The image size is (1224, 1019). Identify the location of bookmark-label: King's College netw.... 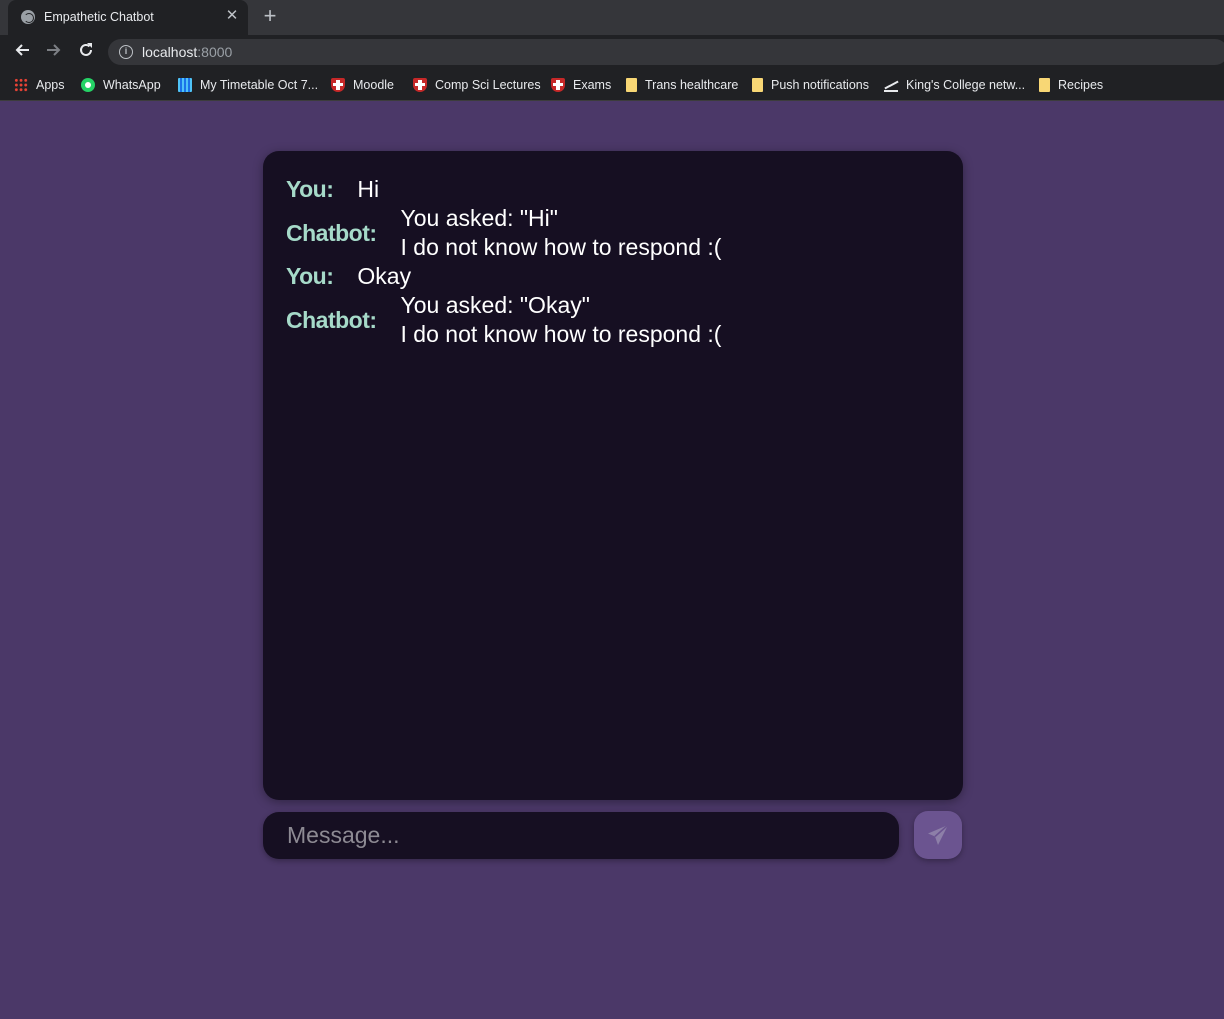
(966, 85).